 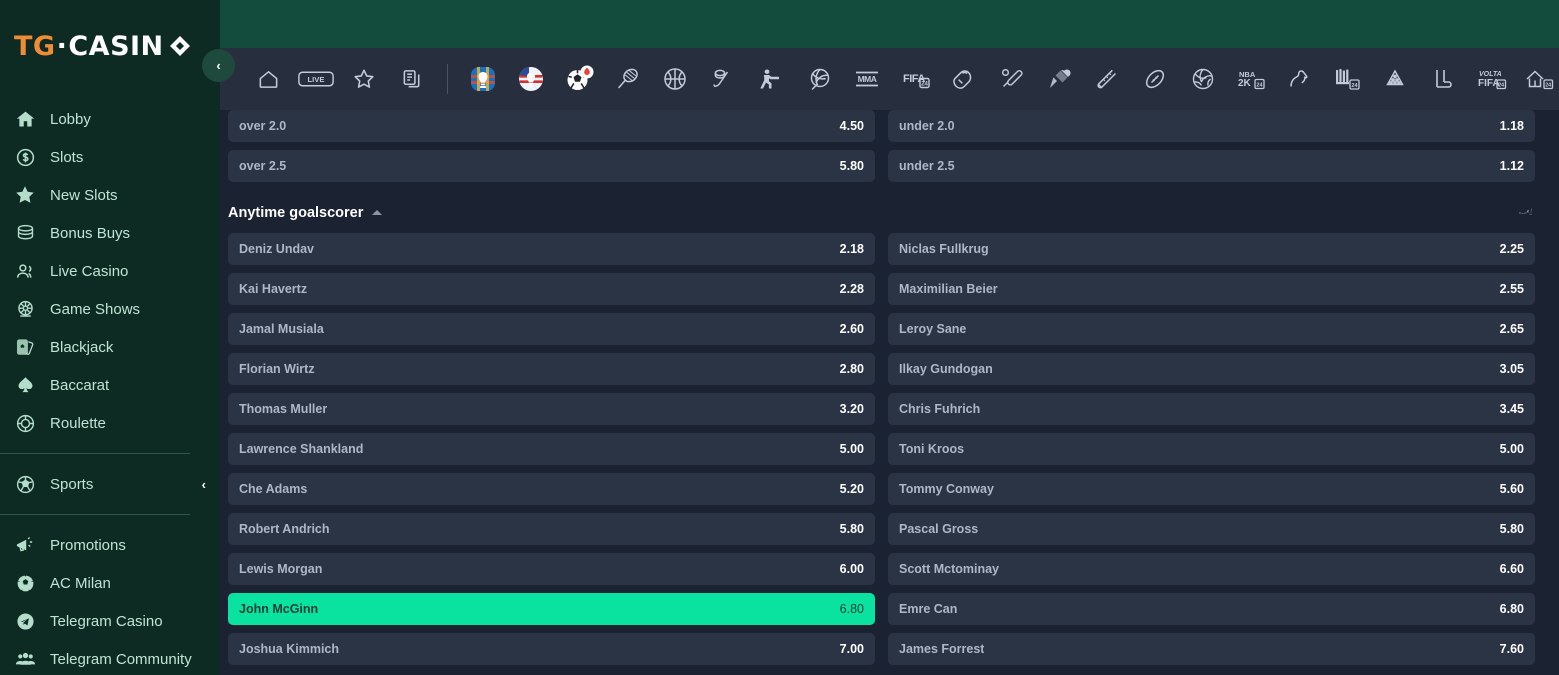 I want to click on sidebar-item-promotions: Promotions, so click(x=110, y=545).